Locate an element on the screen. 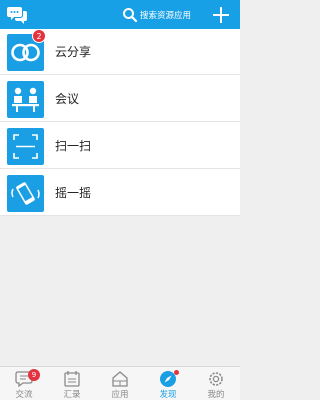 The image size is (320, 400). list-item-meeting: 会议 is located at coordinates (120, 99).